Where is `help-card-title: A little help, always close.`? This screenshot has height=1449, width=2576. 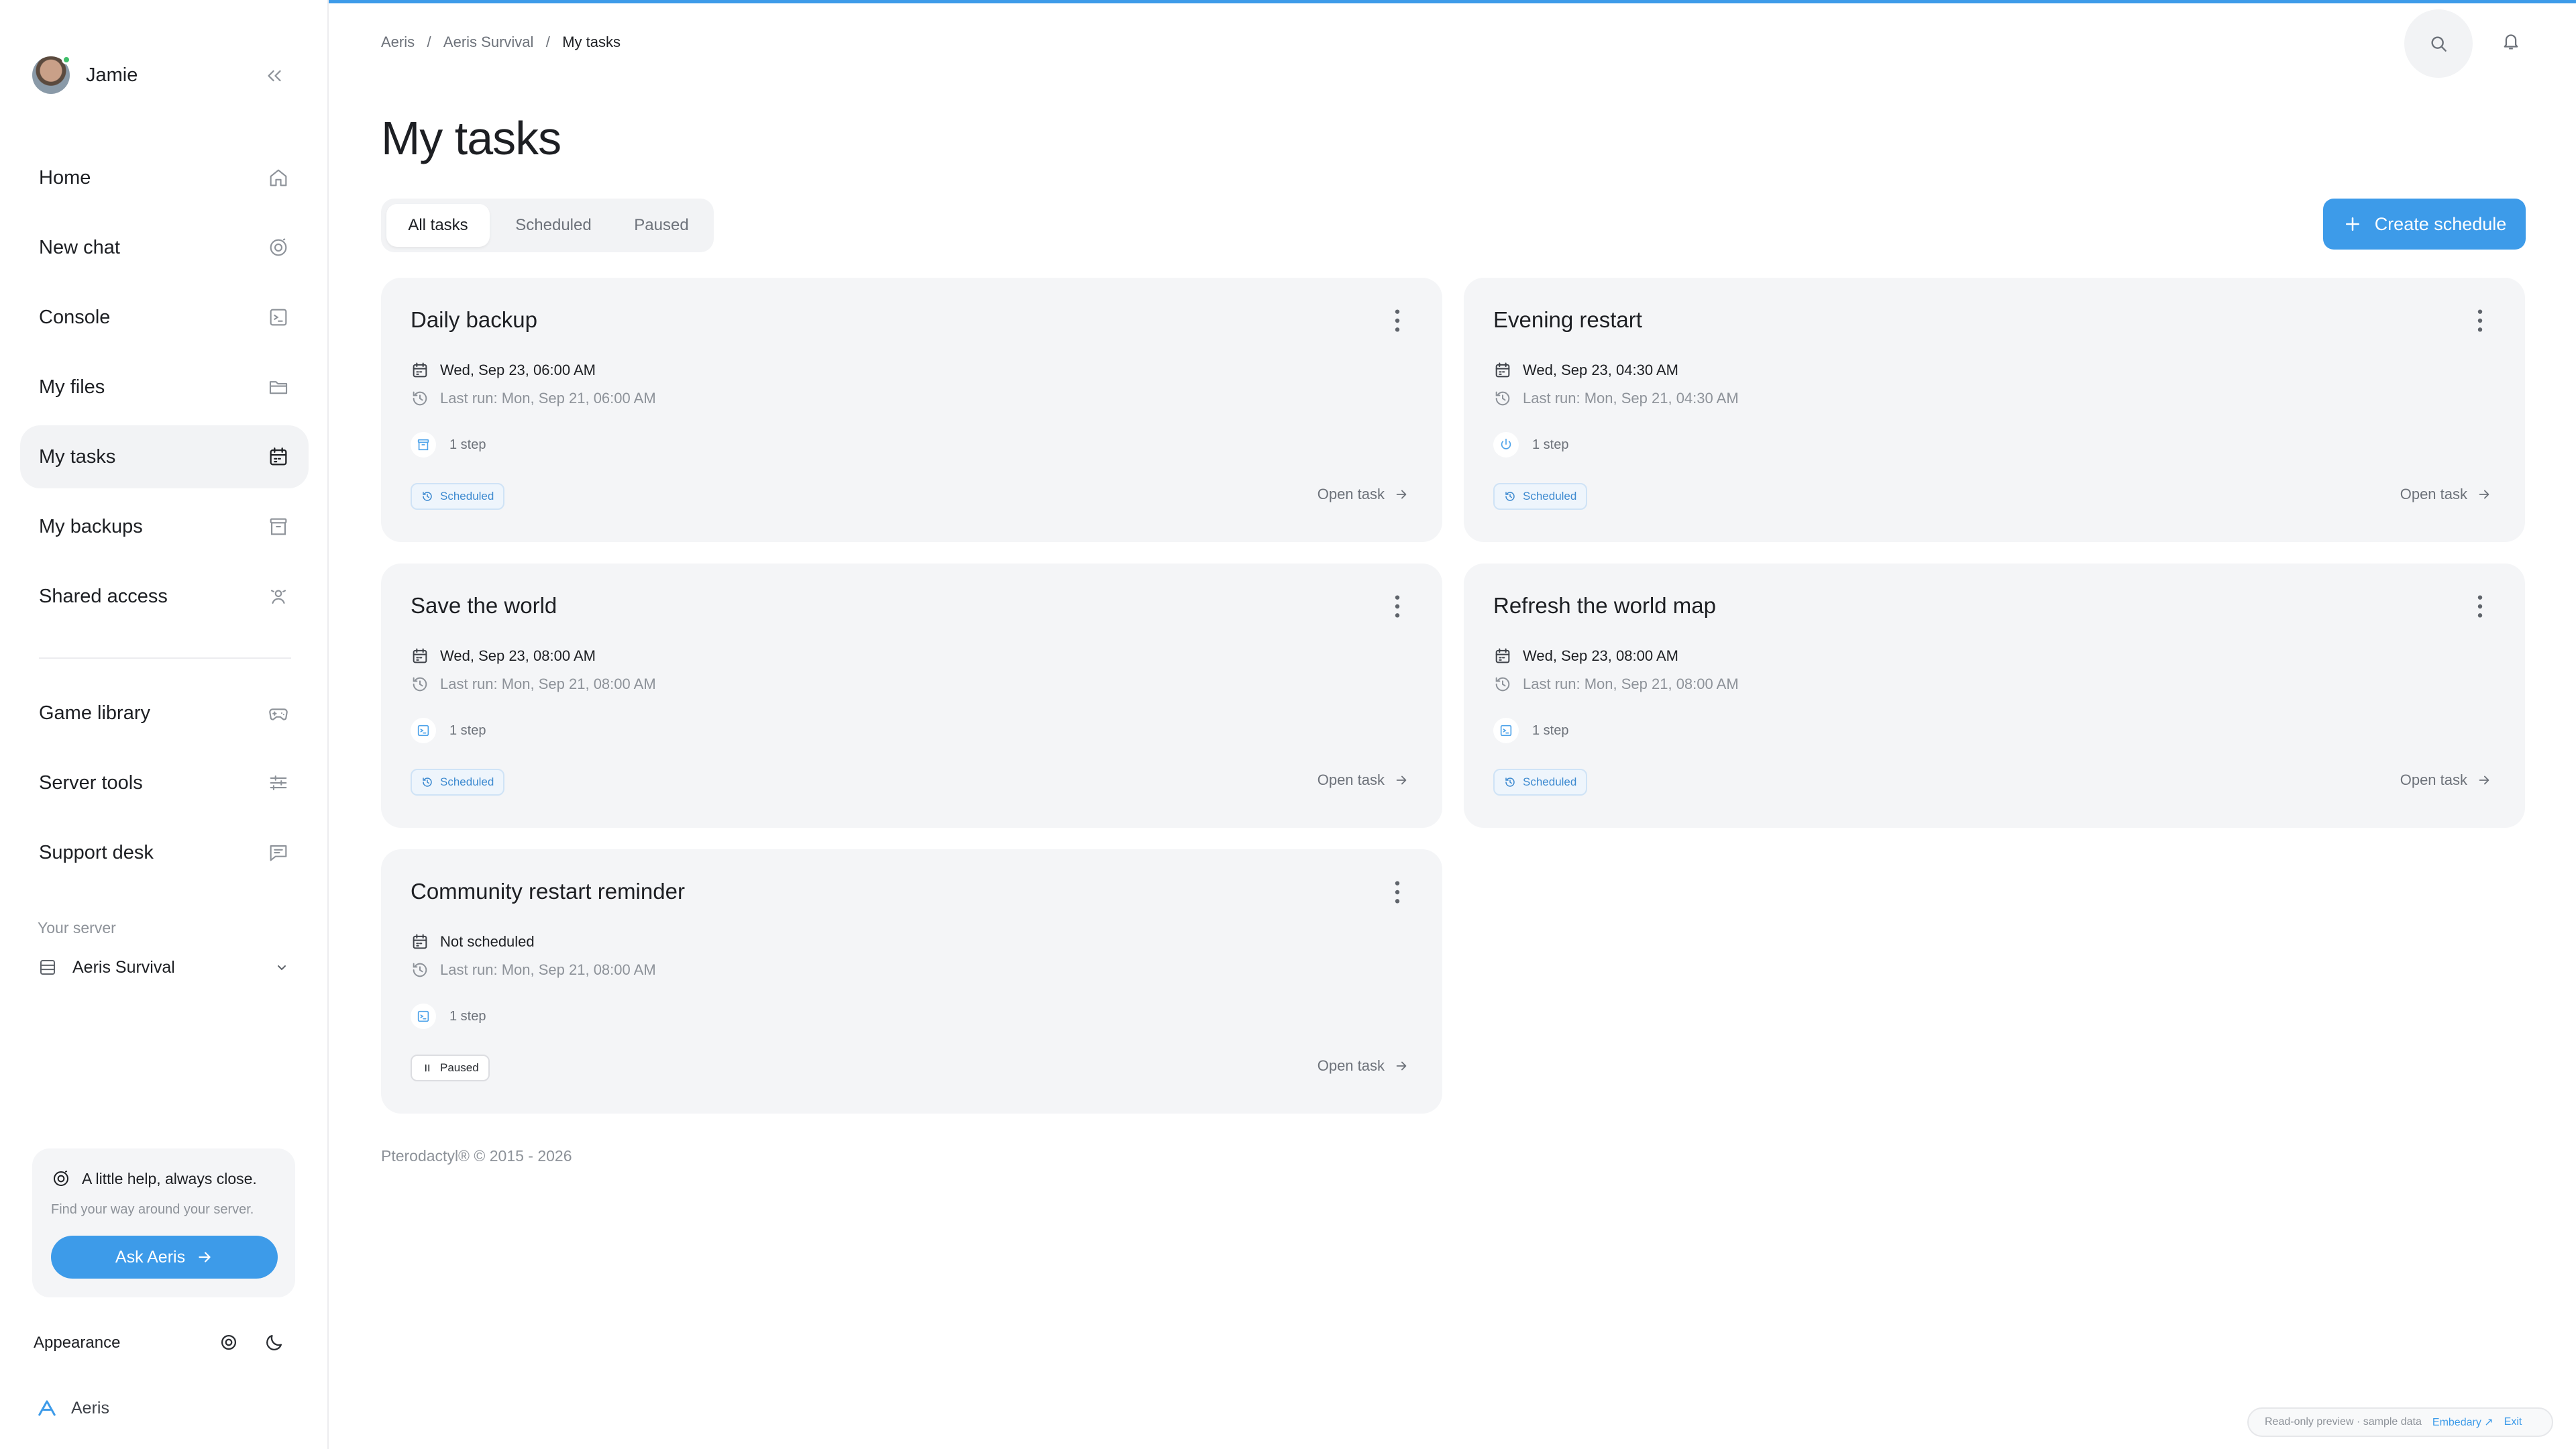 help-card-title: A little help, always close. is located at coordinates (154, 1179).